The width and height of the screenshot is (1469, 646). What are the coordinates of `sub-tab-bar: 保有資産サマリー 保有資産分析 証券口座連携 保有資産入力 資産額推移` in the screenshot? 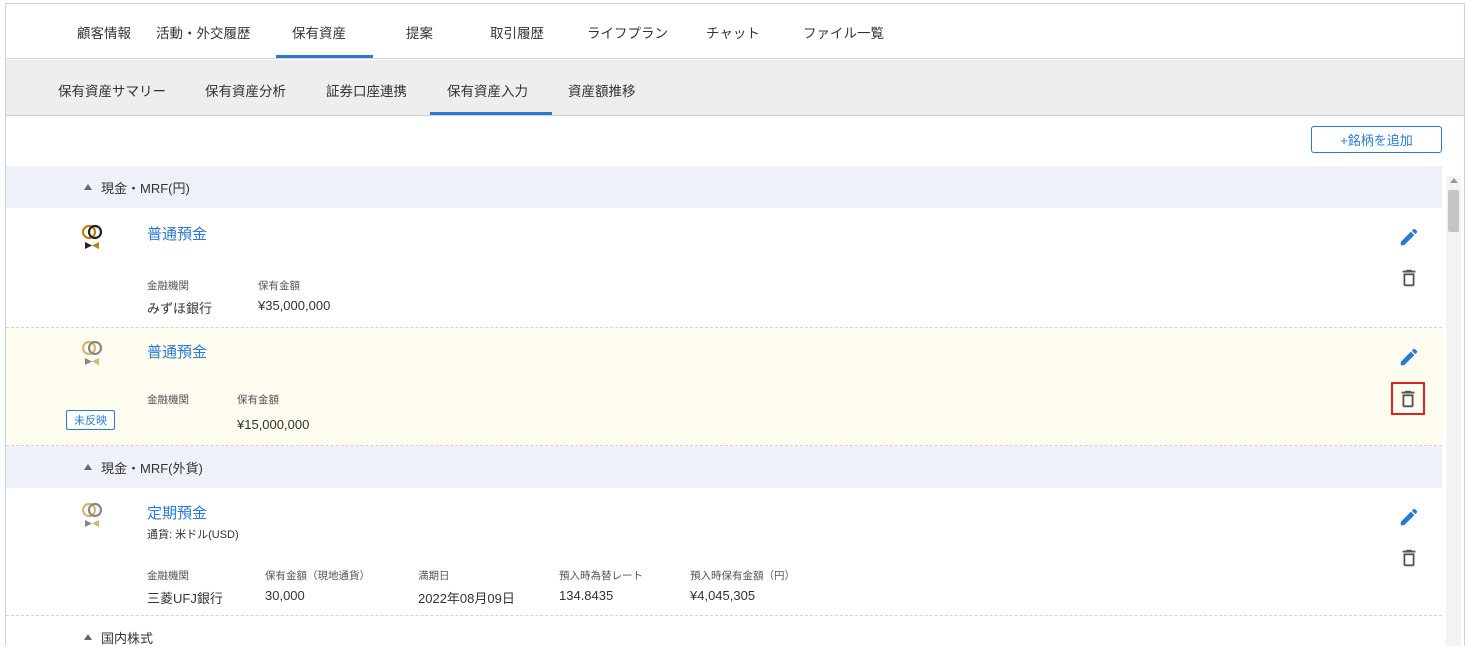 It's located at (735, 88).